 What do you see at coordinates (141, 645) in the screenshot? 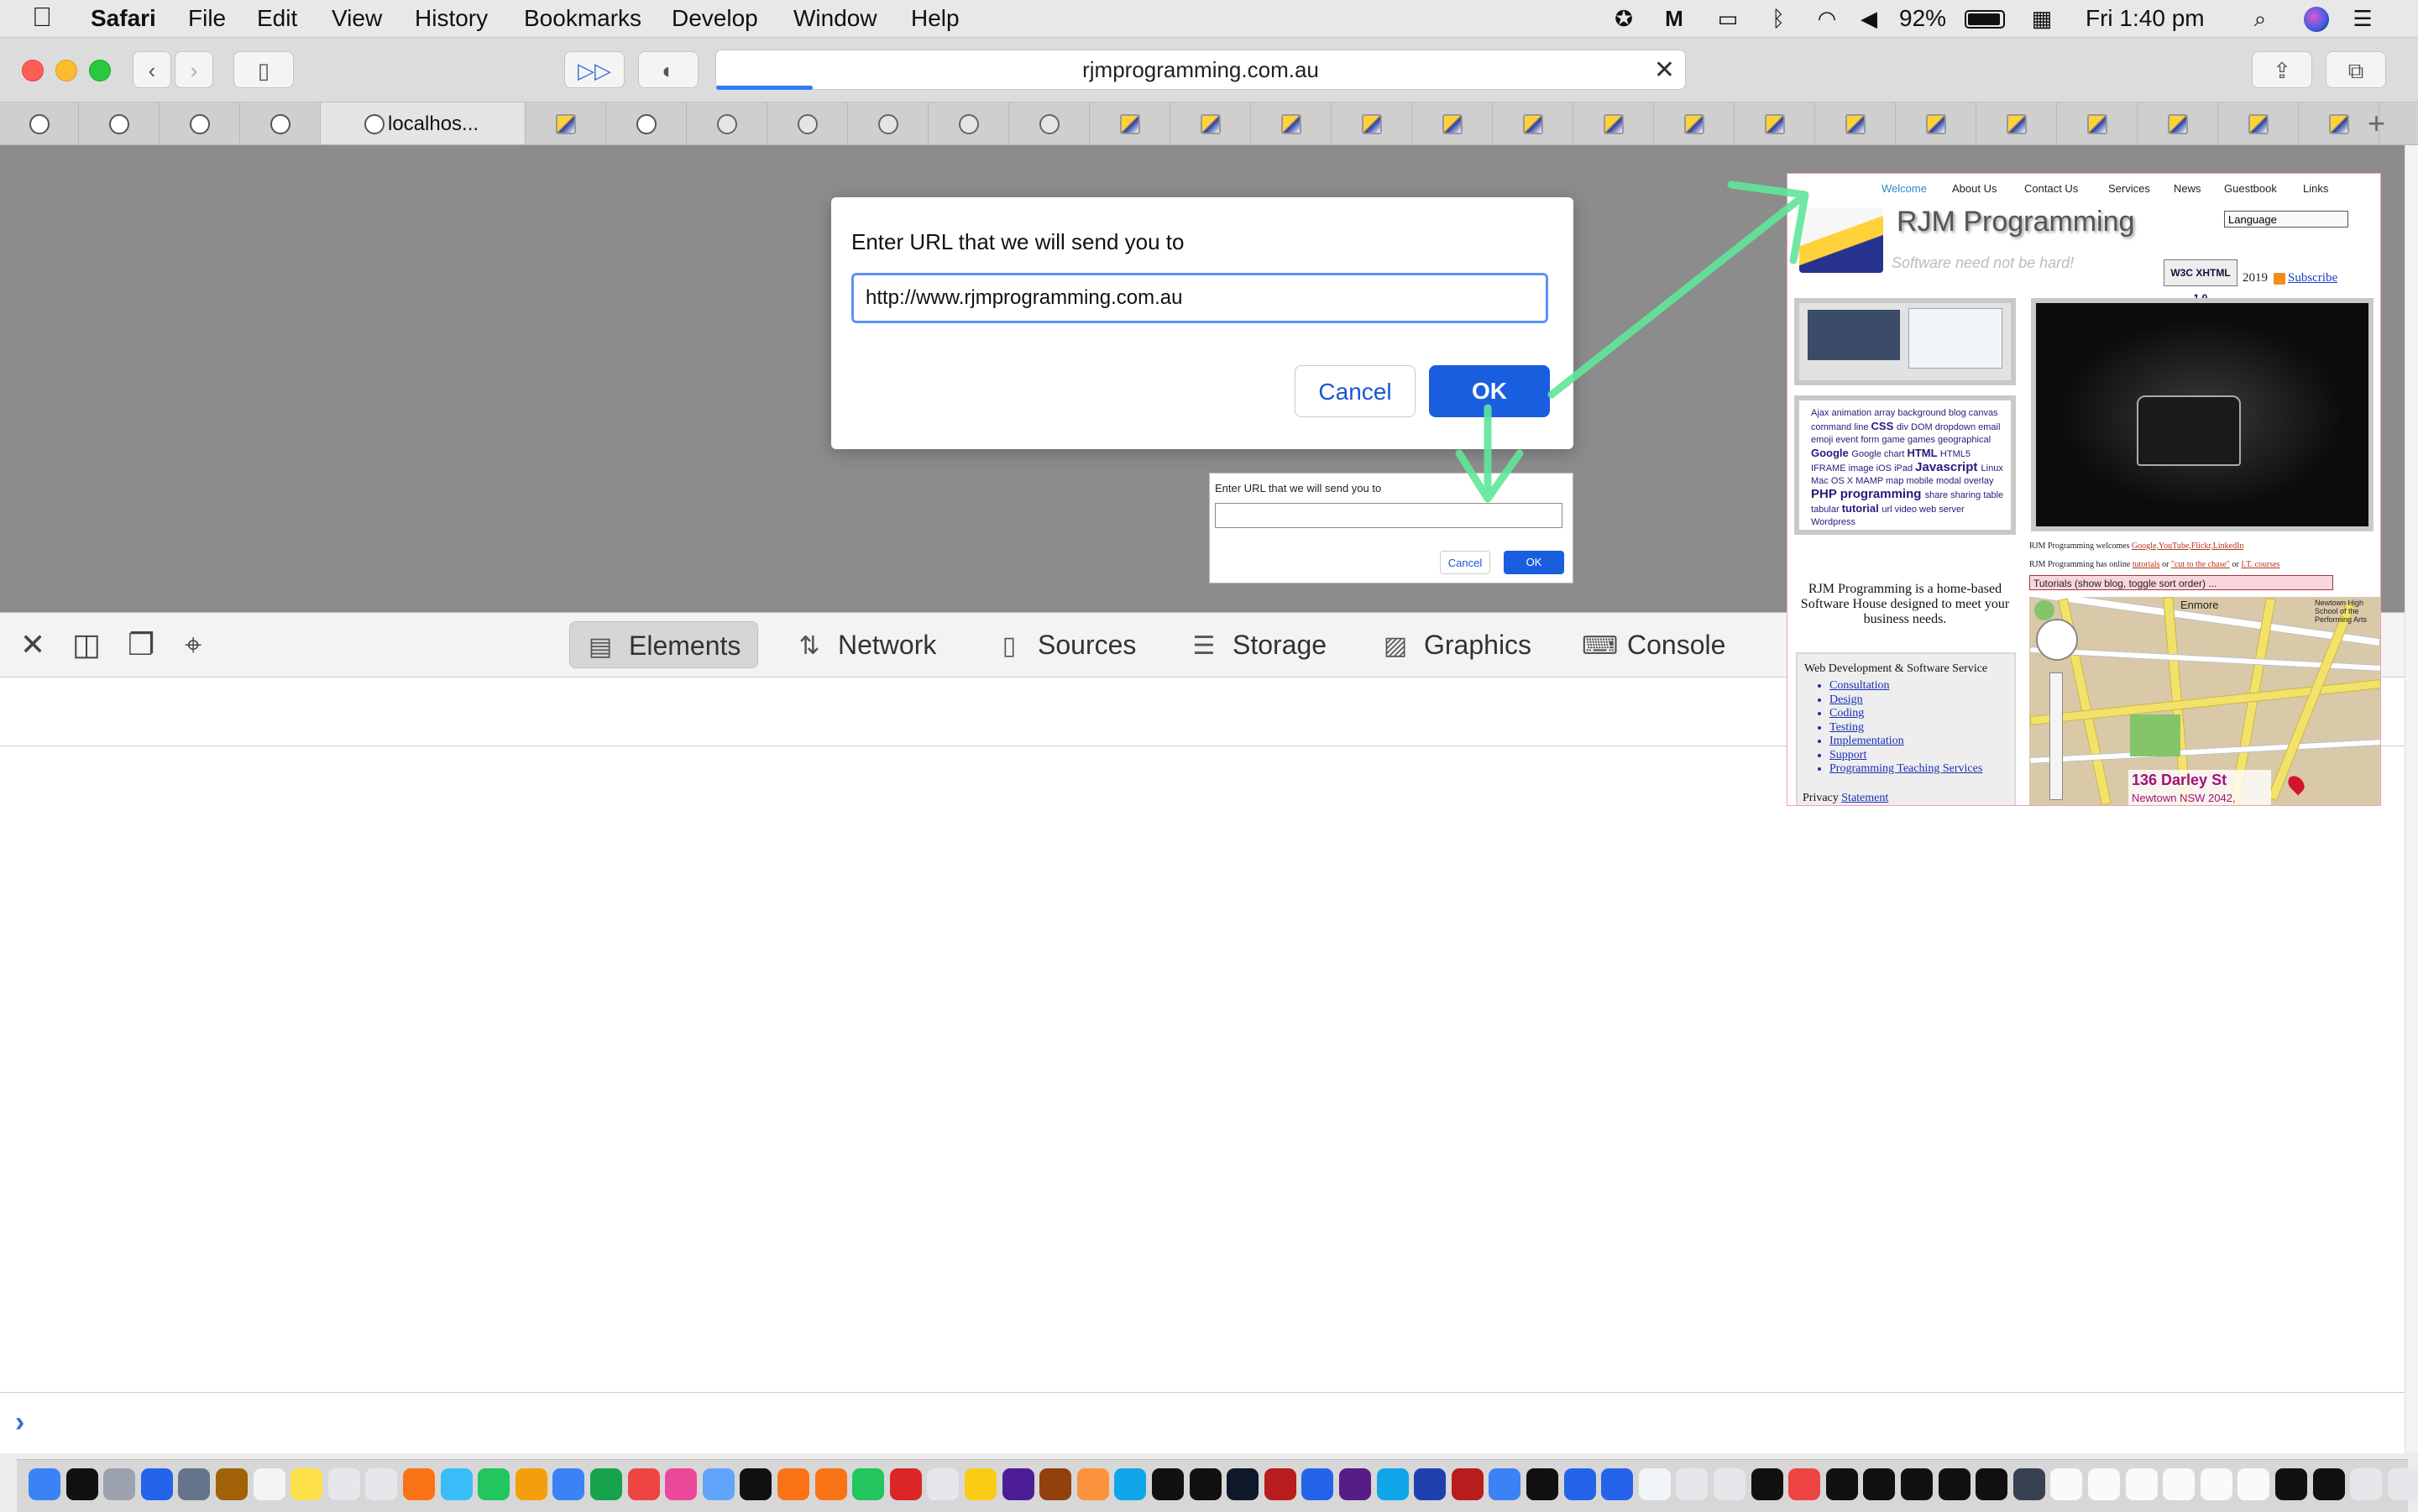
I see `undock-window-icon: ❐` at bounding box center [141, 645].